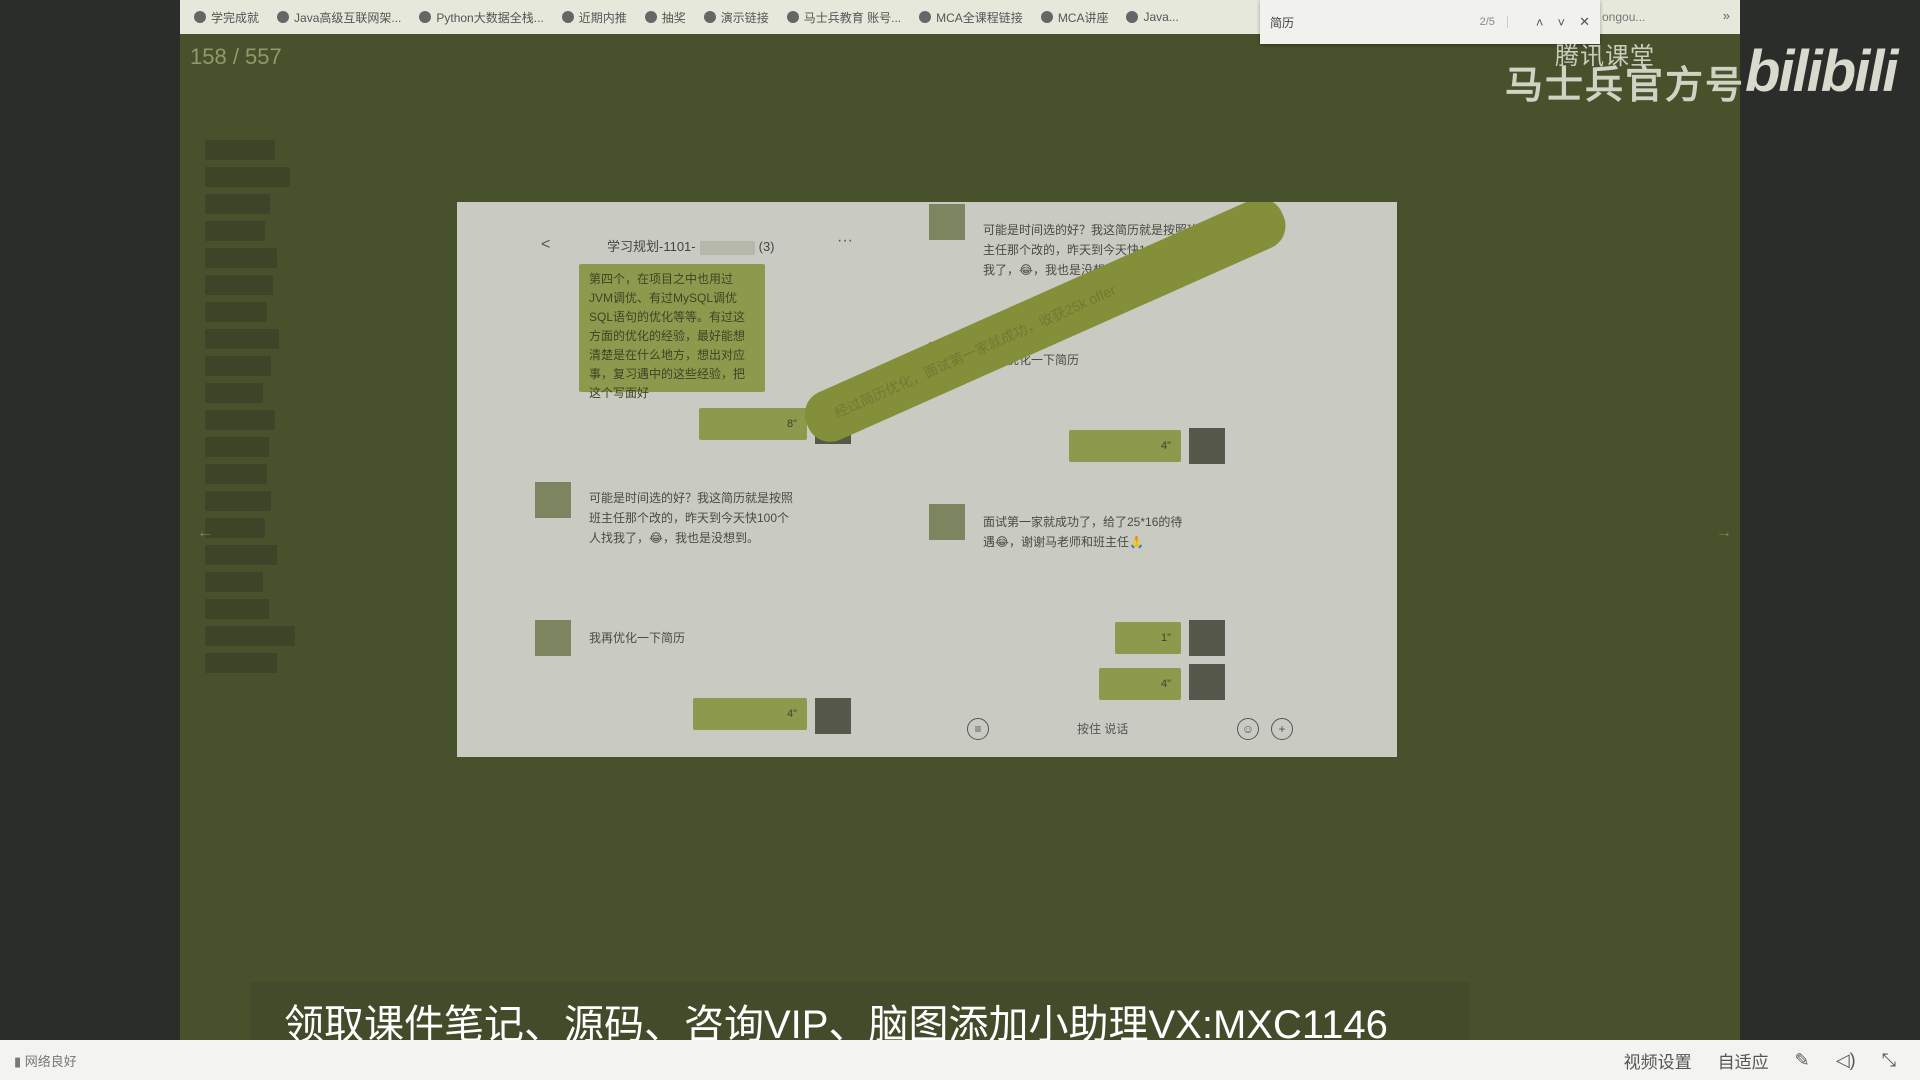 This screenshot has width=1920, height=1080. I want to click on find-previous-button: ˄, so click(1540, 22).